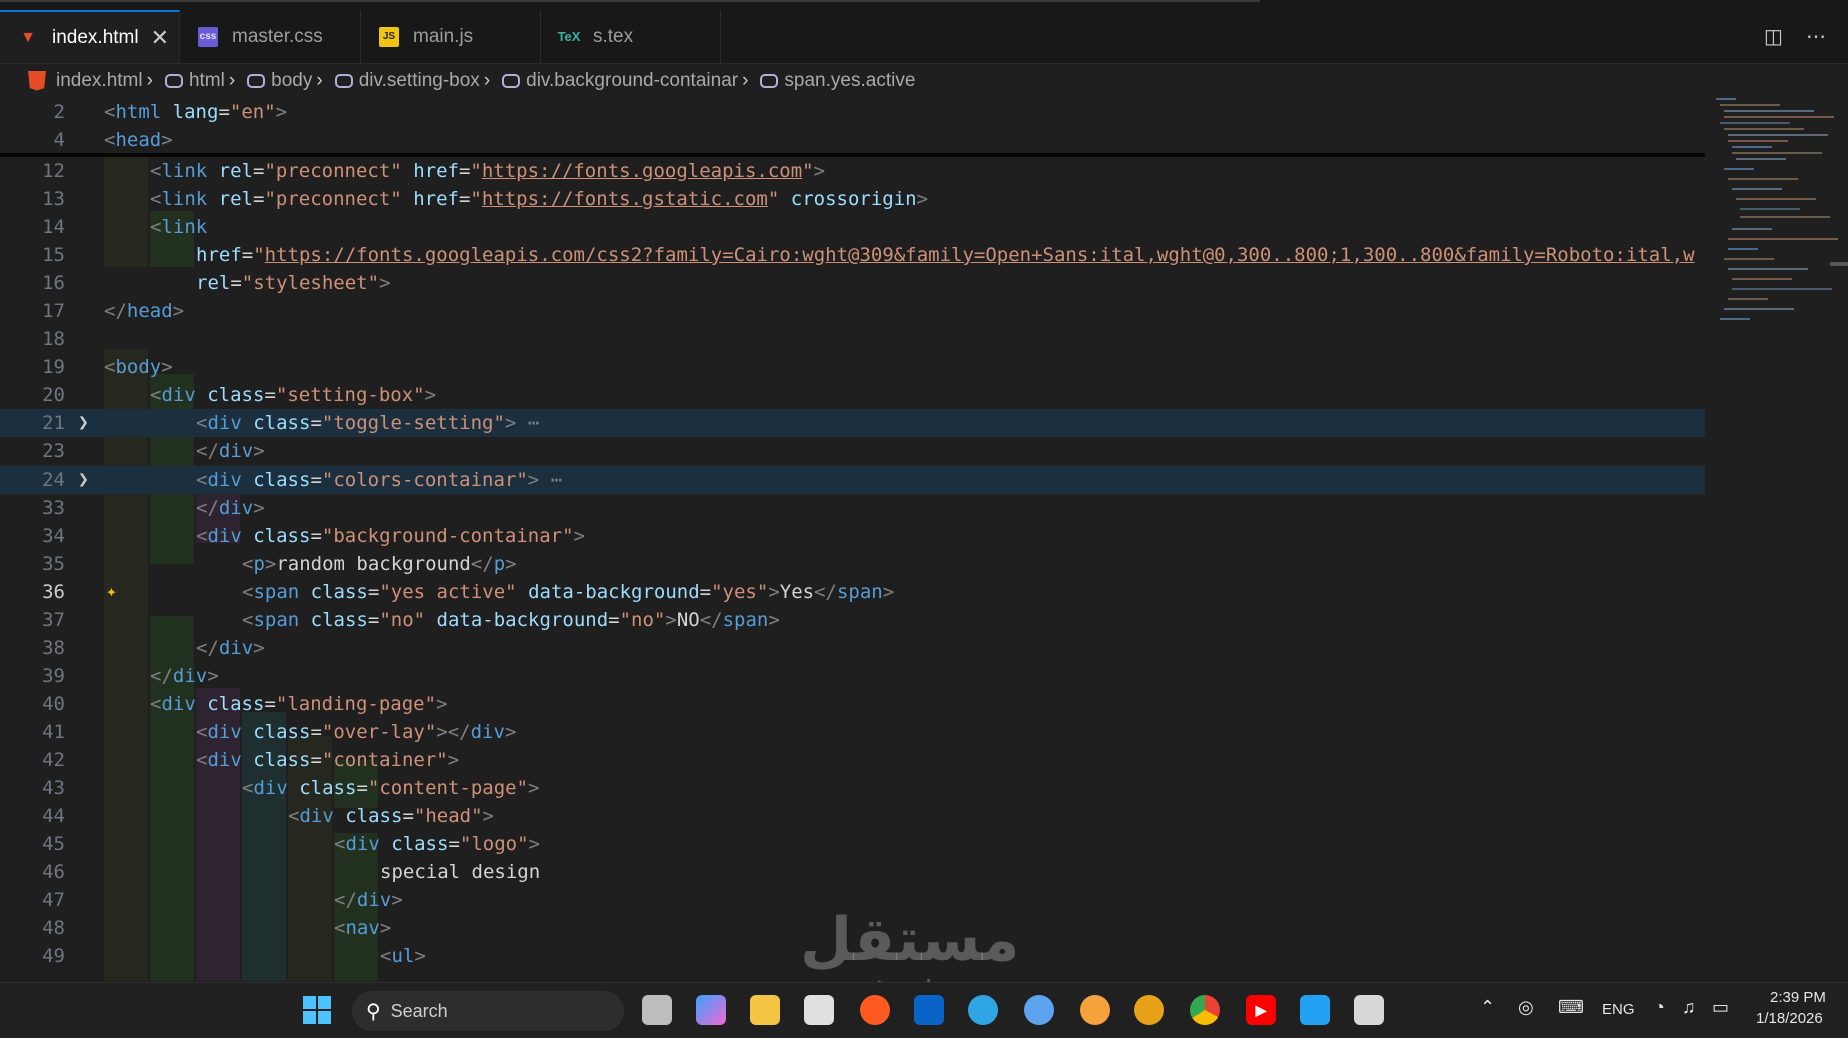 The image size is (1848, 1038). I want to click on keyboard-icon: ⌨, so click(1571, 1007).